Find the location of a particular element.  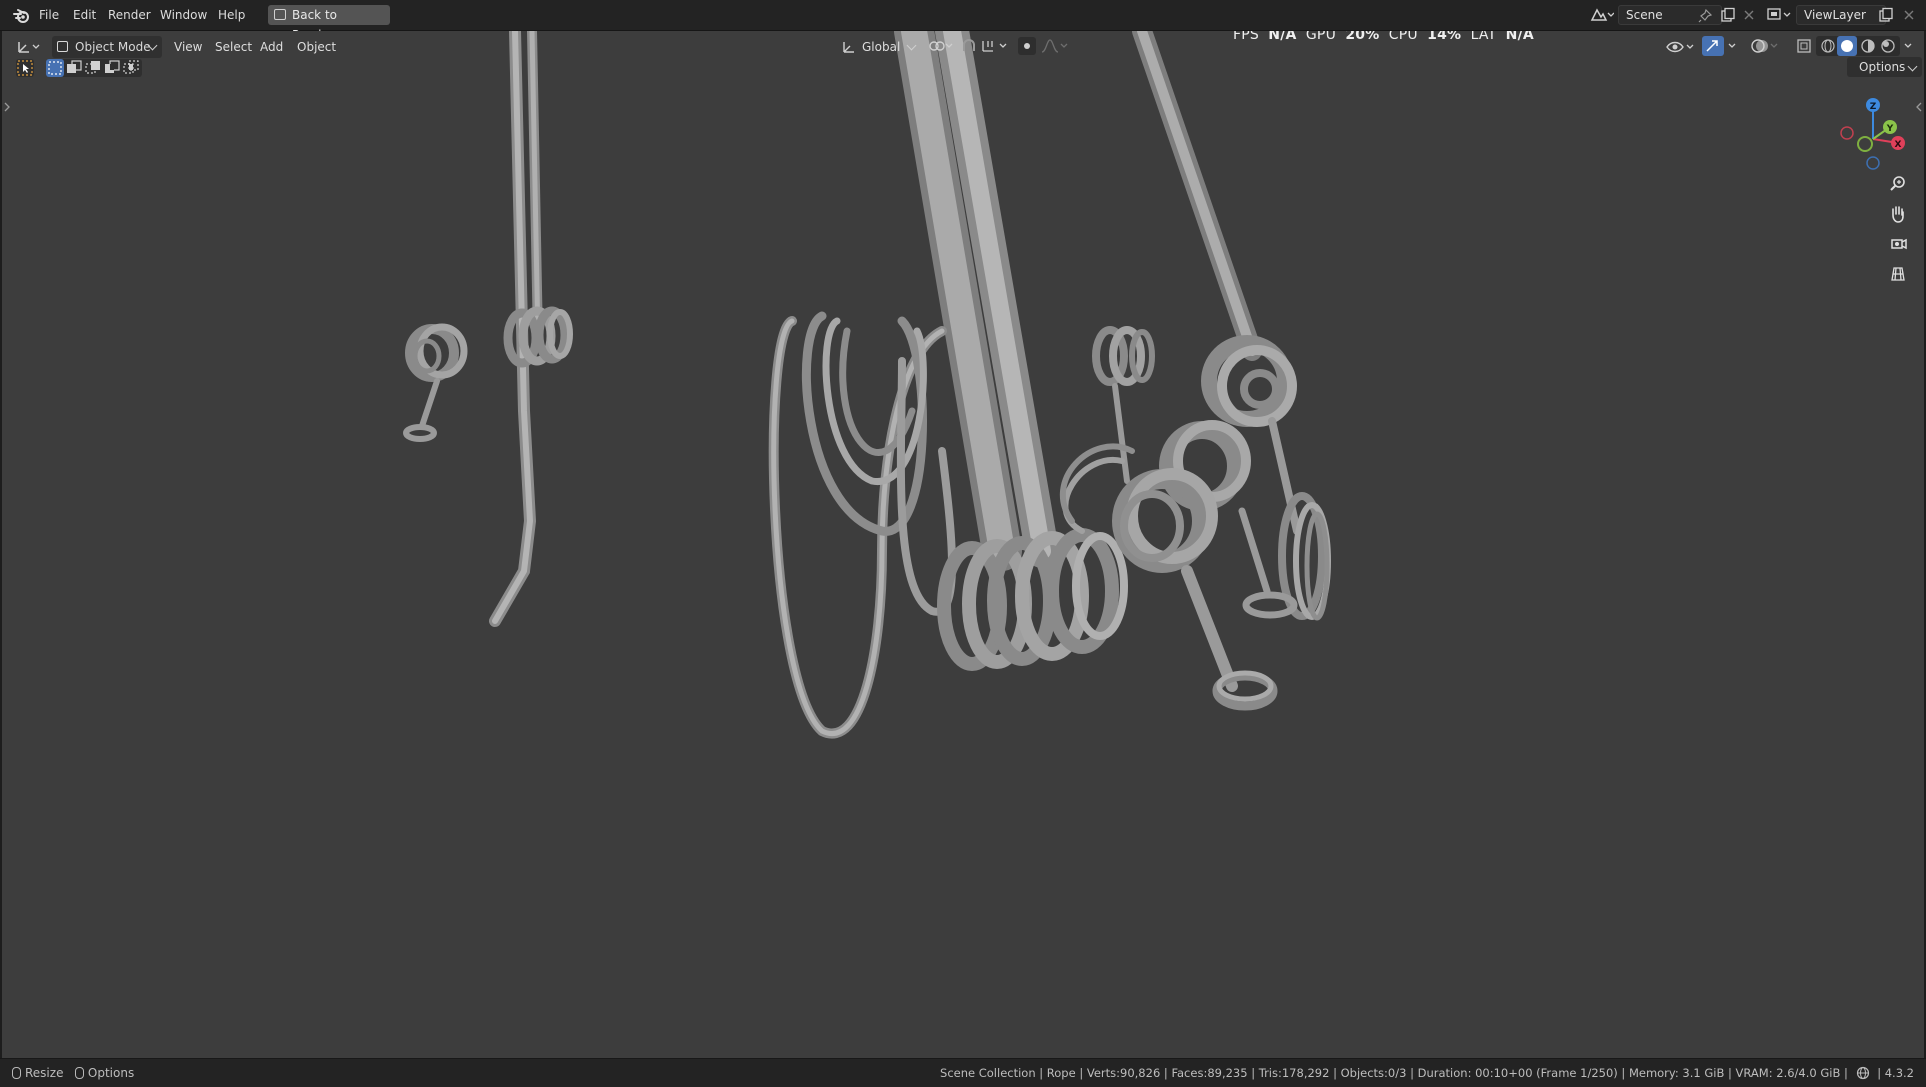

new-selection-icon is located at coordinates (55, 68).